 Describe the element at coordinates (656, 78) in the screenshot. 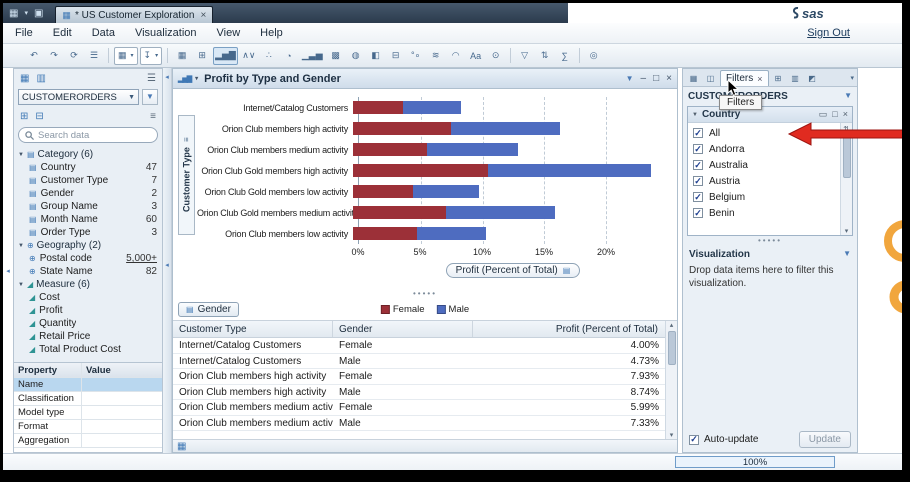

I see `maximize-visualization-icon: □` at that location.